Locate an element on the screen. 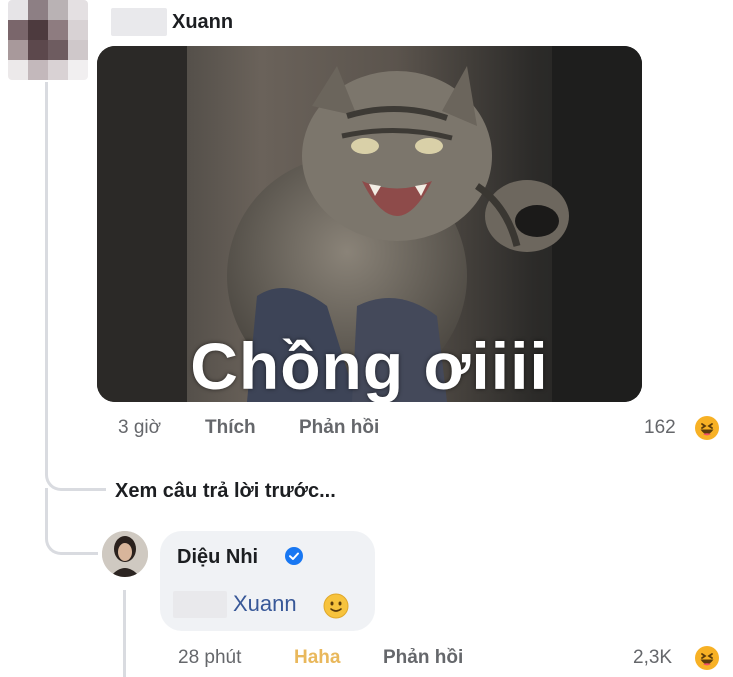 The width and height of the screenshot is (733, 677). meme-caption: Chồng ơiiii is located at coordinates (369, 365).